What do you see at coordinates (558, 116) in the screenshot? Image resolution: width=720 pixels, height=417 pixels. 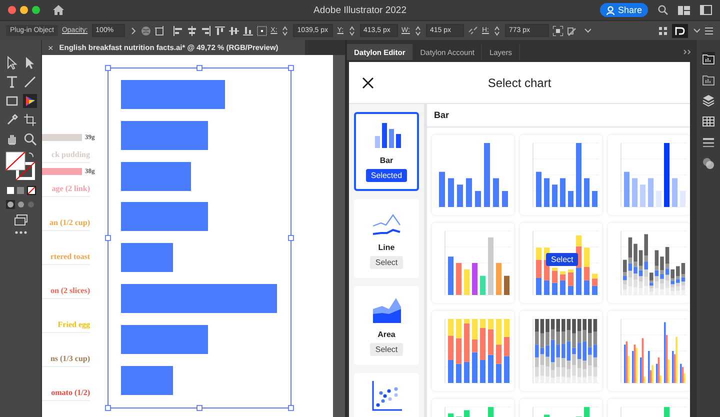 I see `section-title: Bar` at bounding box center [558, 116].